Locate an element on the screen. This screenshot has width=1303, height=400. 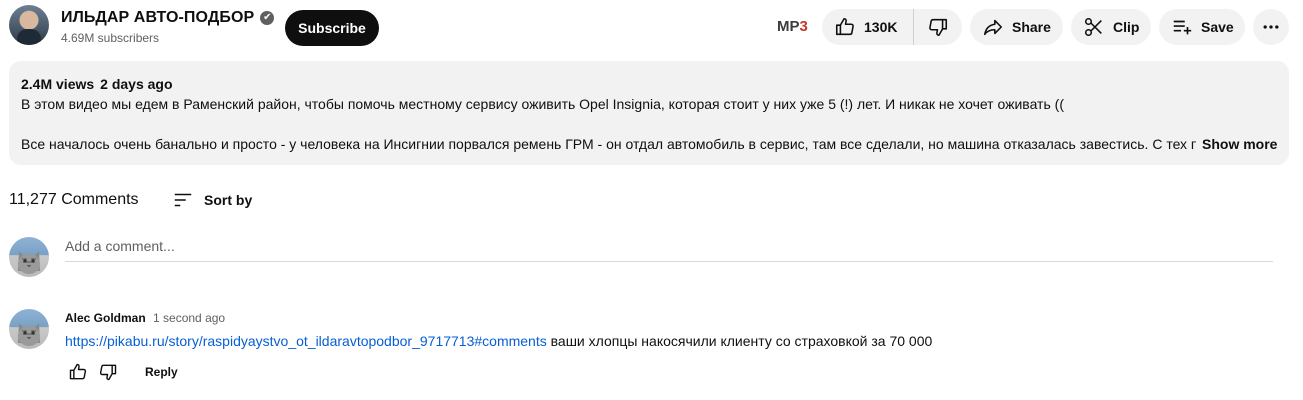
like-button: 130K is located at coordinates (868, 27).